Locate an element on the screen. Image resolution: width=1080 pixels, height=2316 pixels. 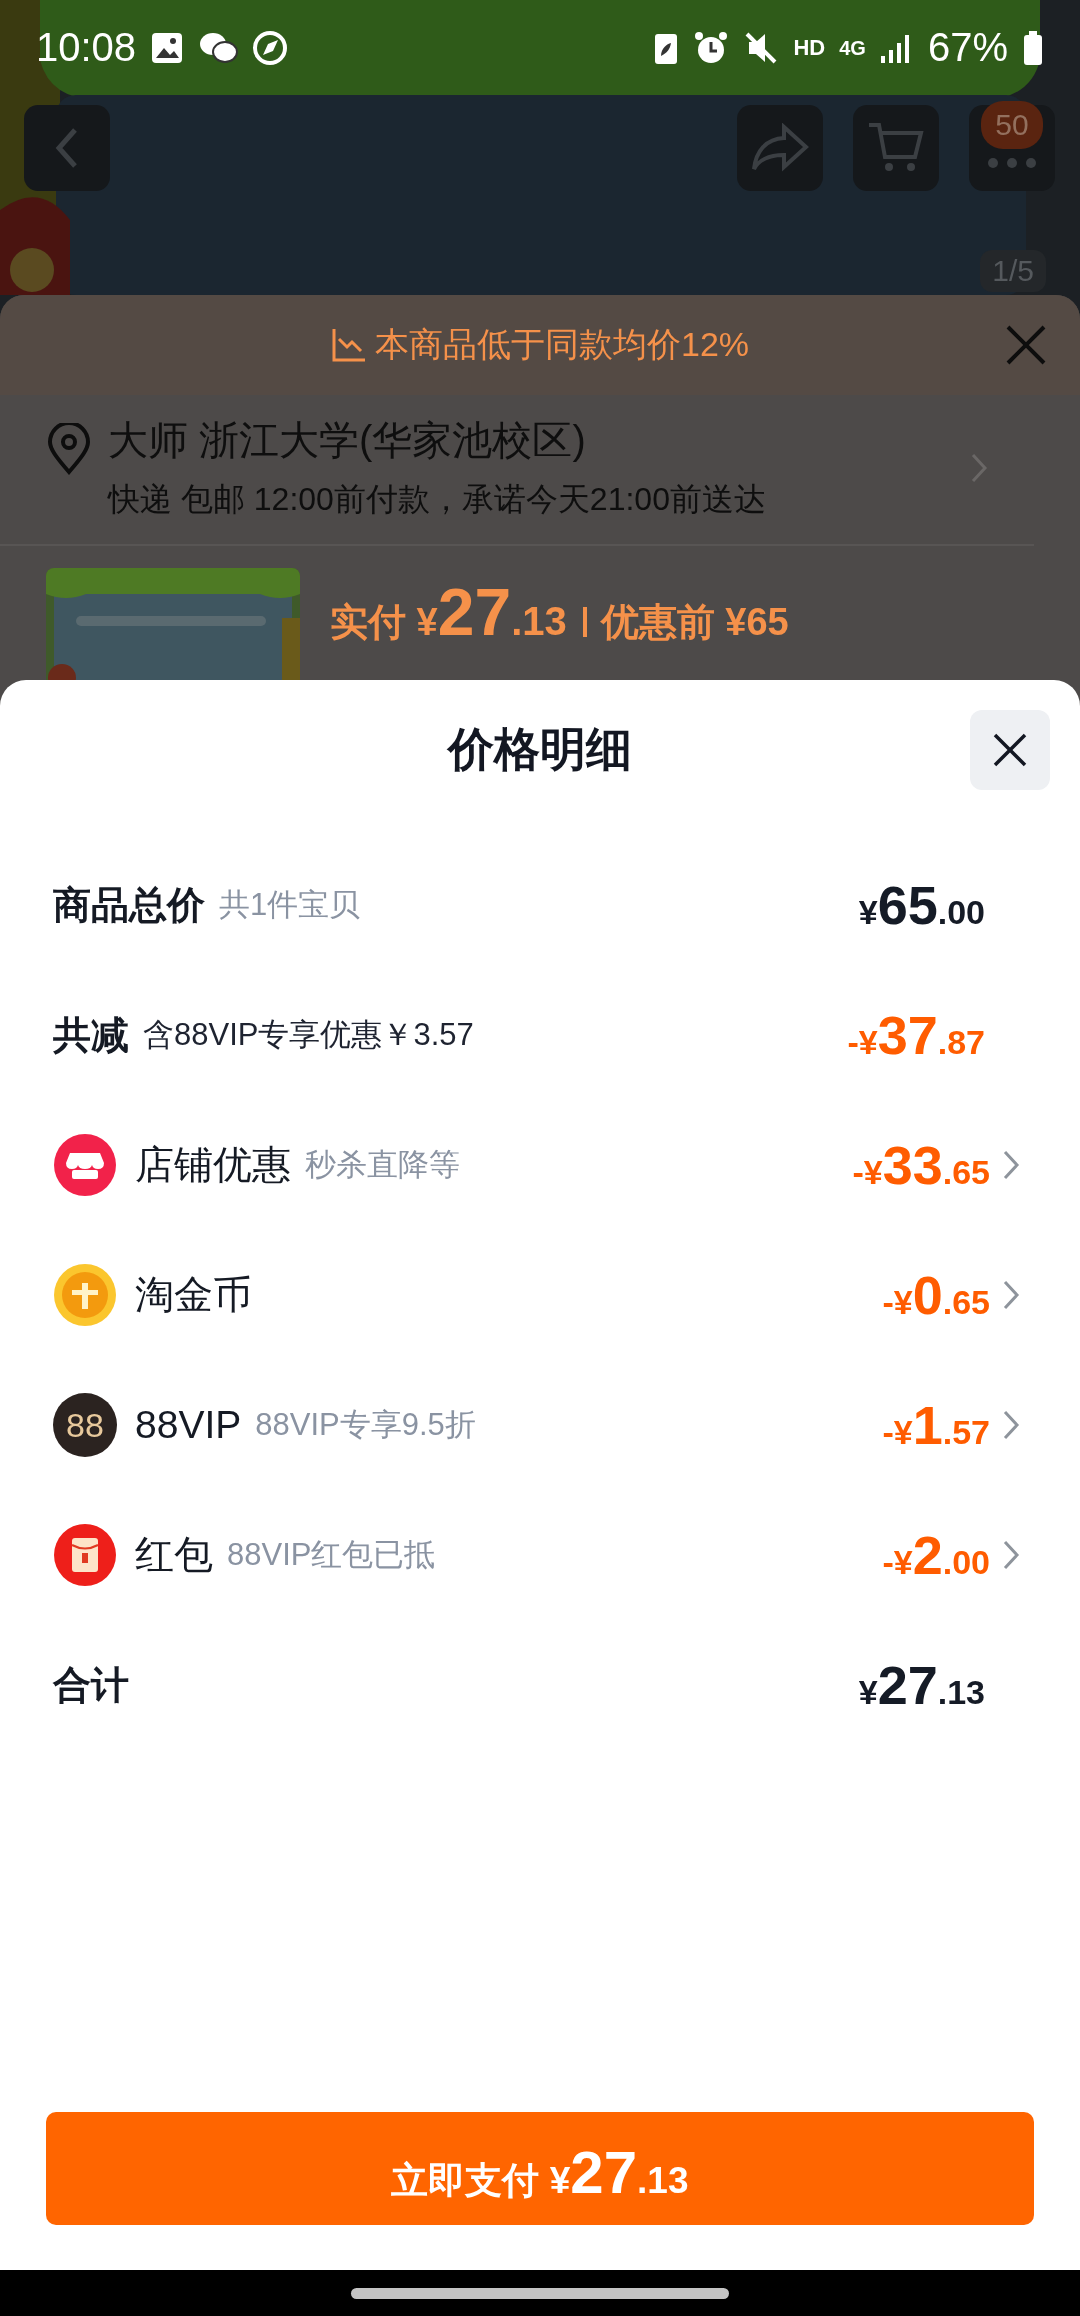
envelope-icon is located at coordinates (85, 1555).